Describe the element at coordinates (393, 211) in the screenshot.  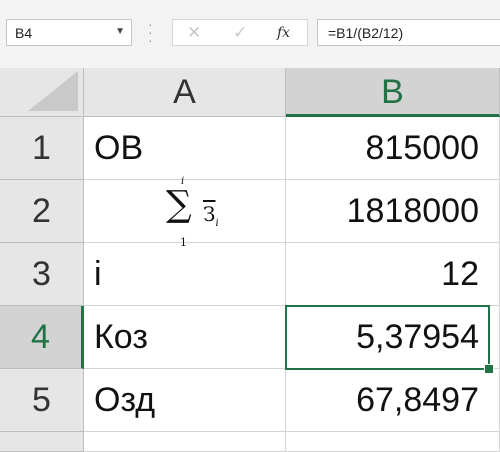
I see `cell-b2: 1818000` at that location.